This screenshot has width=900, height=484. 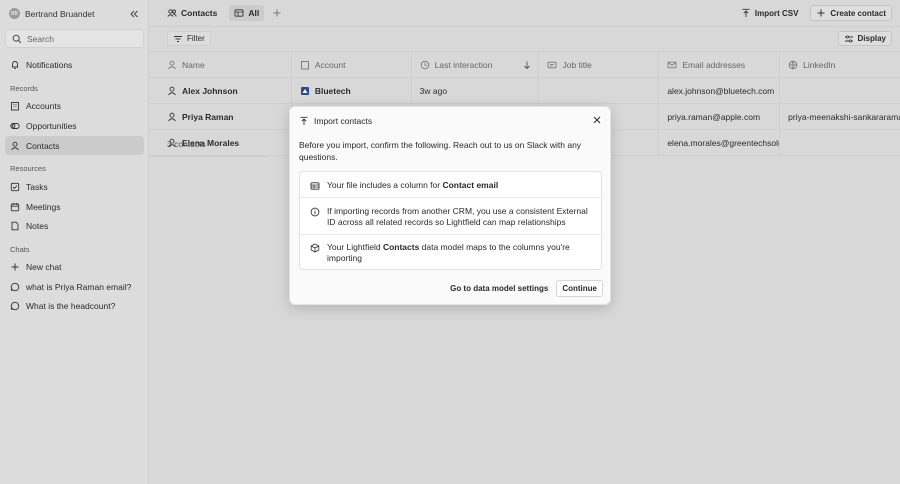 What do you see at coordinates (37, 225) in the screenshot?
I see `sidebar-item-label: Notes` at bounding box center [37, 225].